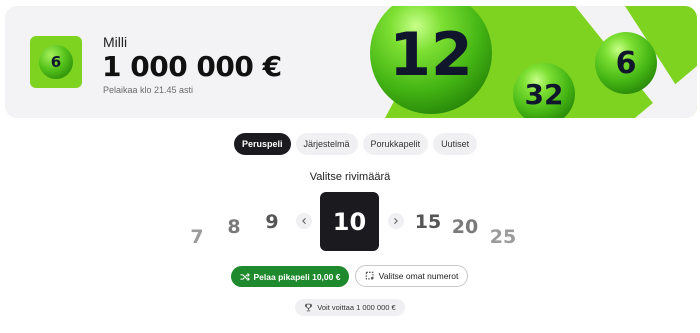 The image size is (700, 333). Describe the element at coordinates (356, 307) in the screenshot. I see `win-info-label: Voit voittaa 1 000 000 €` at that location.